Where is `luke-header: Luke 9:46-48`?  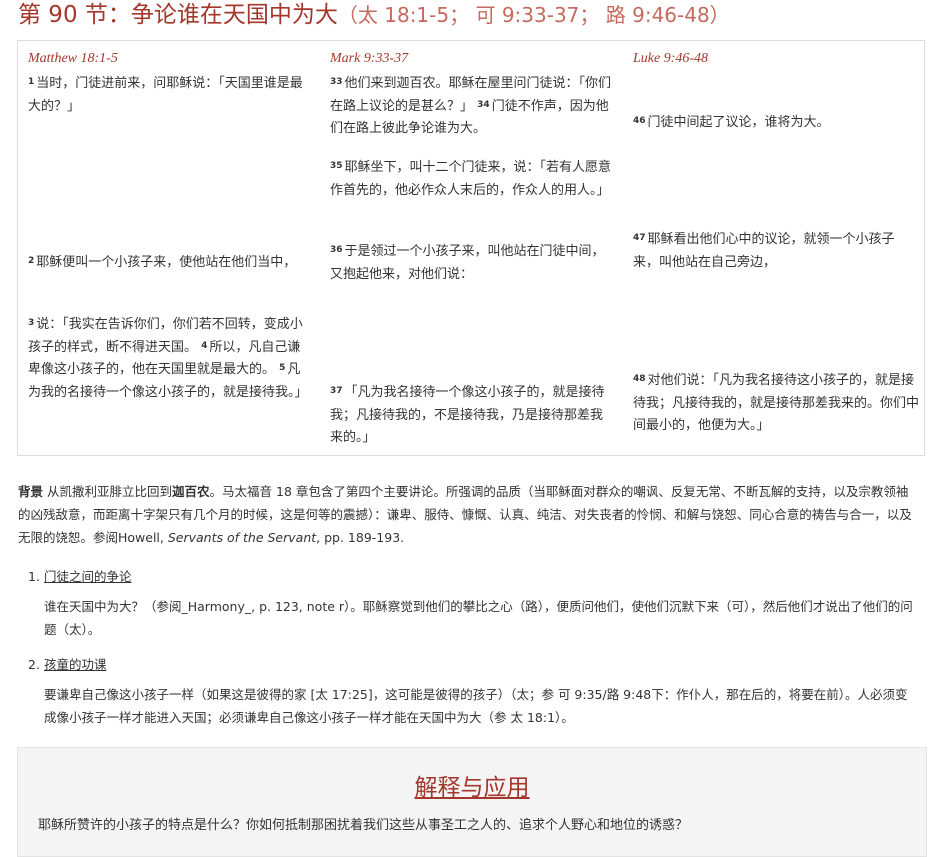 luke-header: Luke 9:46-48 is located at coordinates (671, 58).